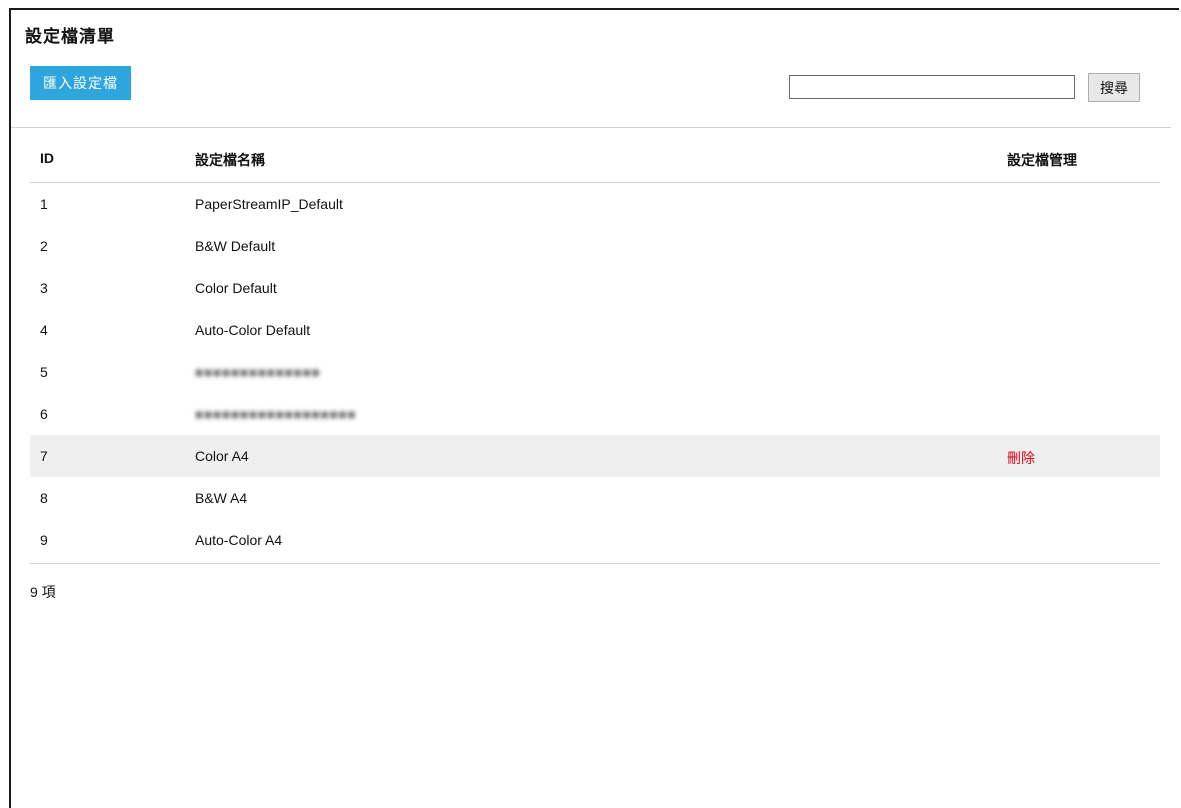  Describe the element at coordinates (595, 330) in the screenshot. I see `table-row: 4 Auto-Color Default` at that location.